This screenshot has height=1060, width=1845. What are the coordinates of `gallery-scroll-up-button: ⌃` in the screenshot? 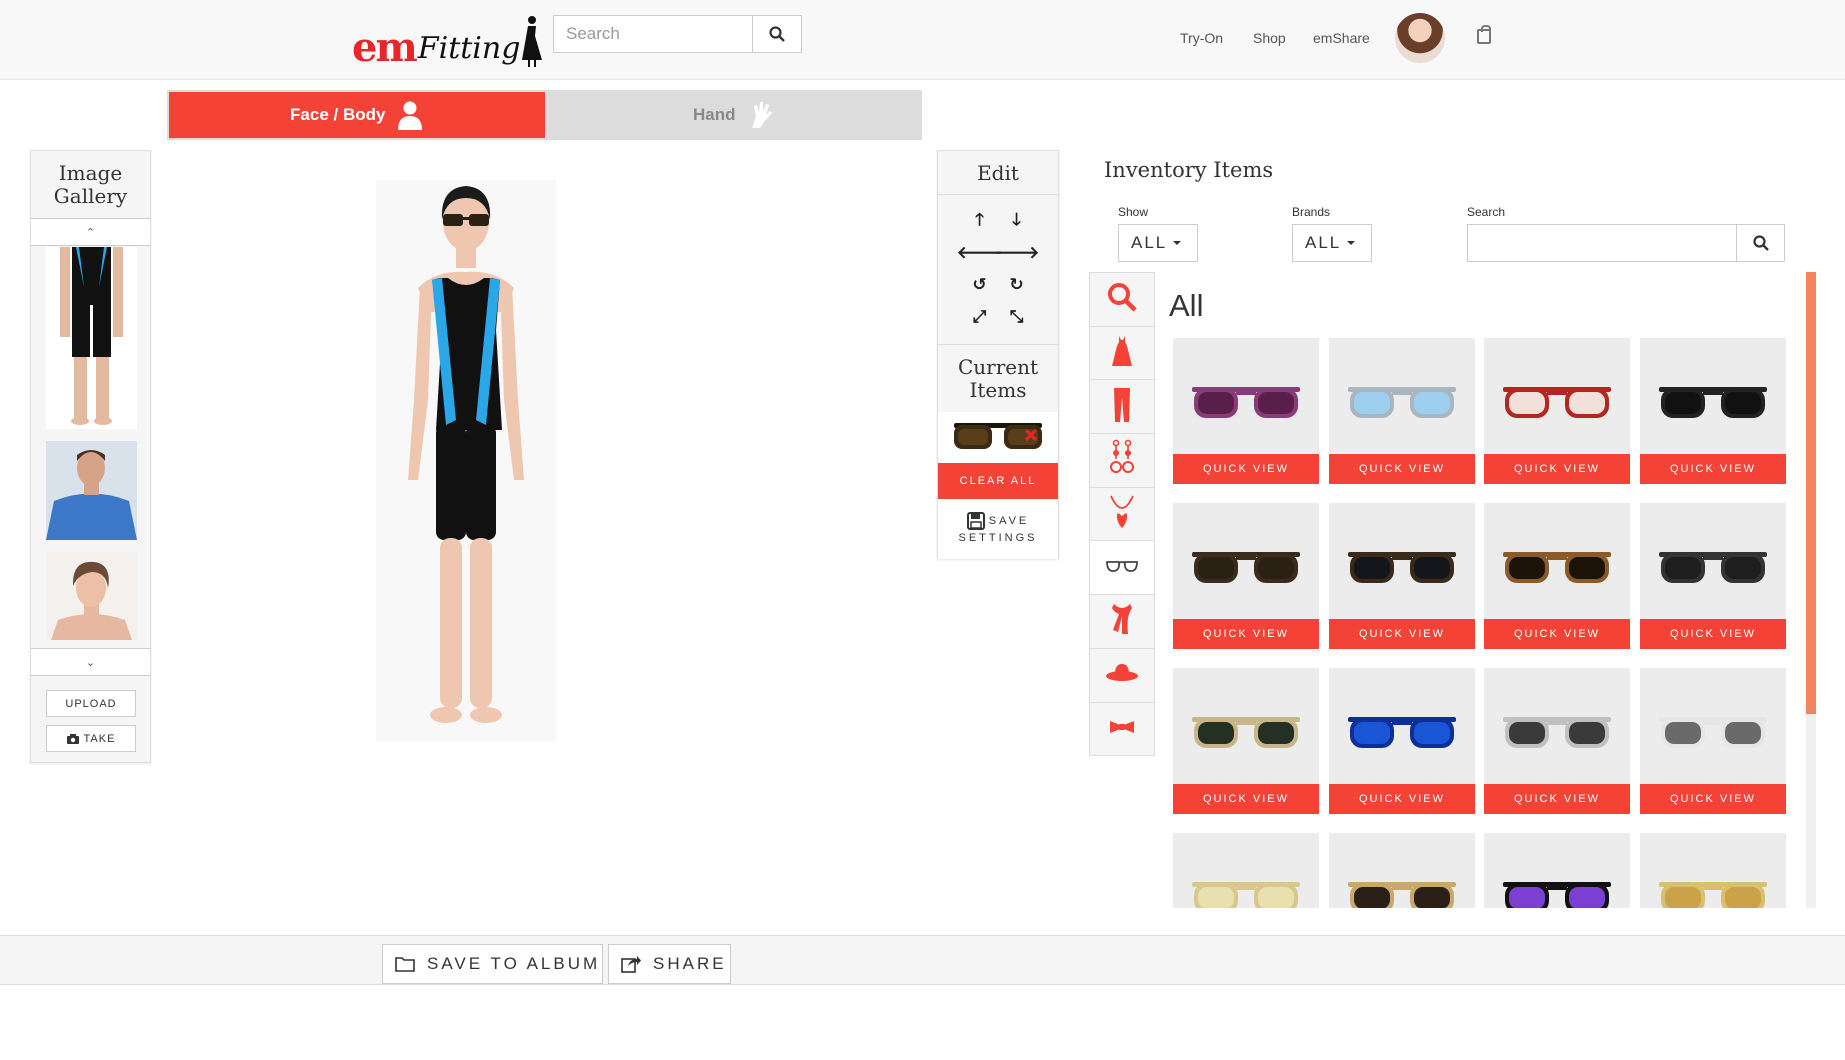 It's located at (90, 232).